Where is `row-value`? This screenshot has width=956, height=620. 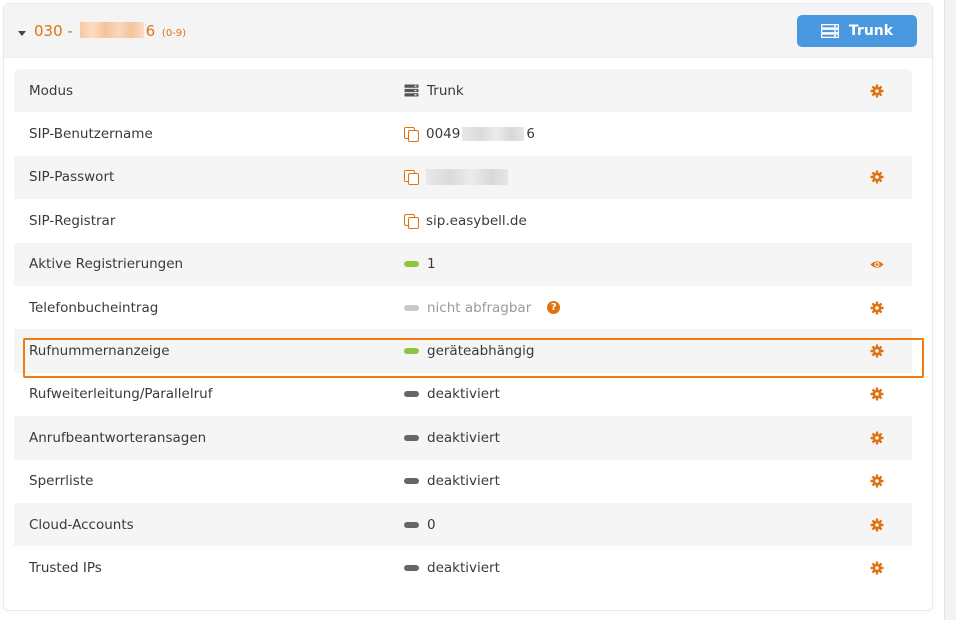 row-value is located at coordinates (456, 177).